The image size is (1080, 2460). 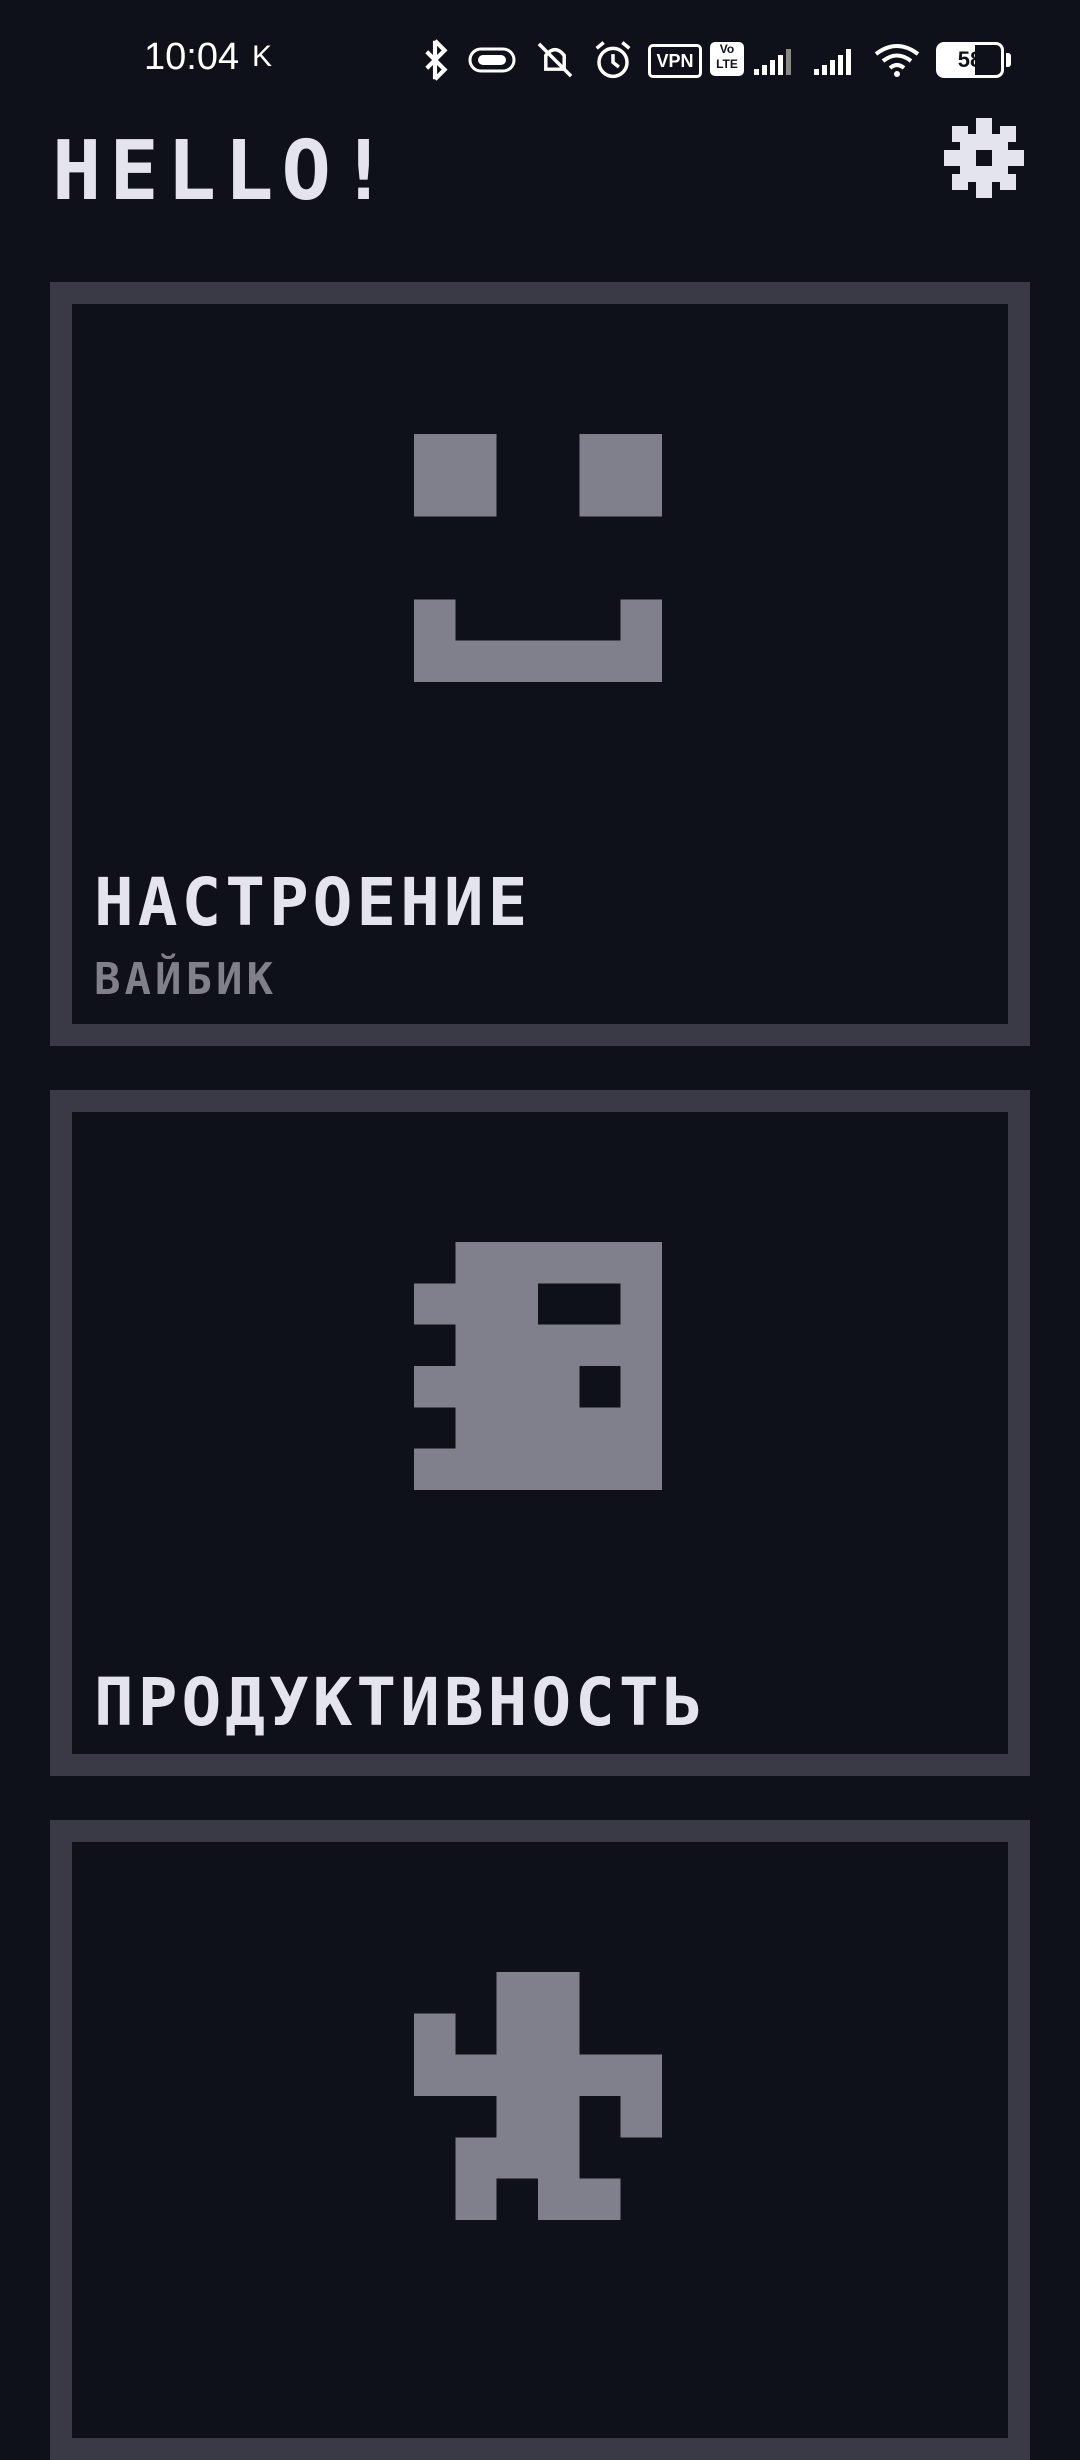 I want to click on network-indicator-icon: K, so click(x=262, y=56).